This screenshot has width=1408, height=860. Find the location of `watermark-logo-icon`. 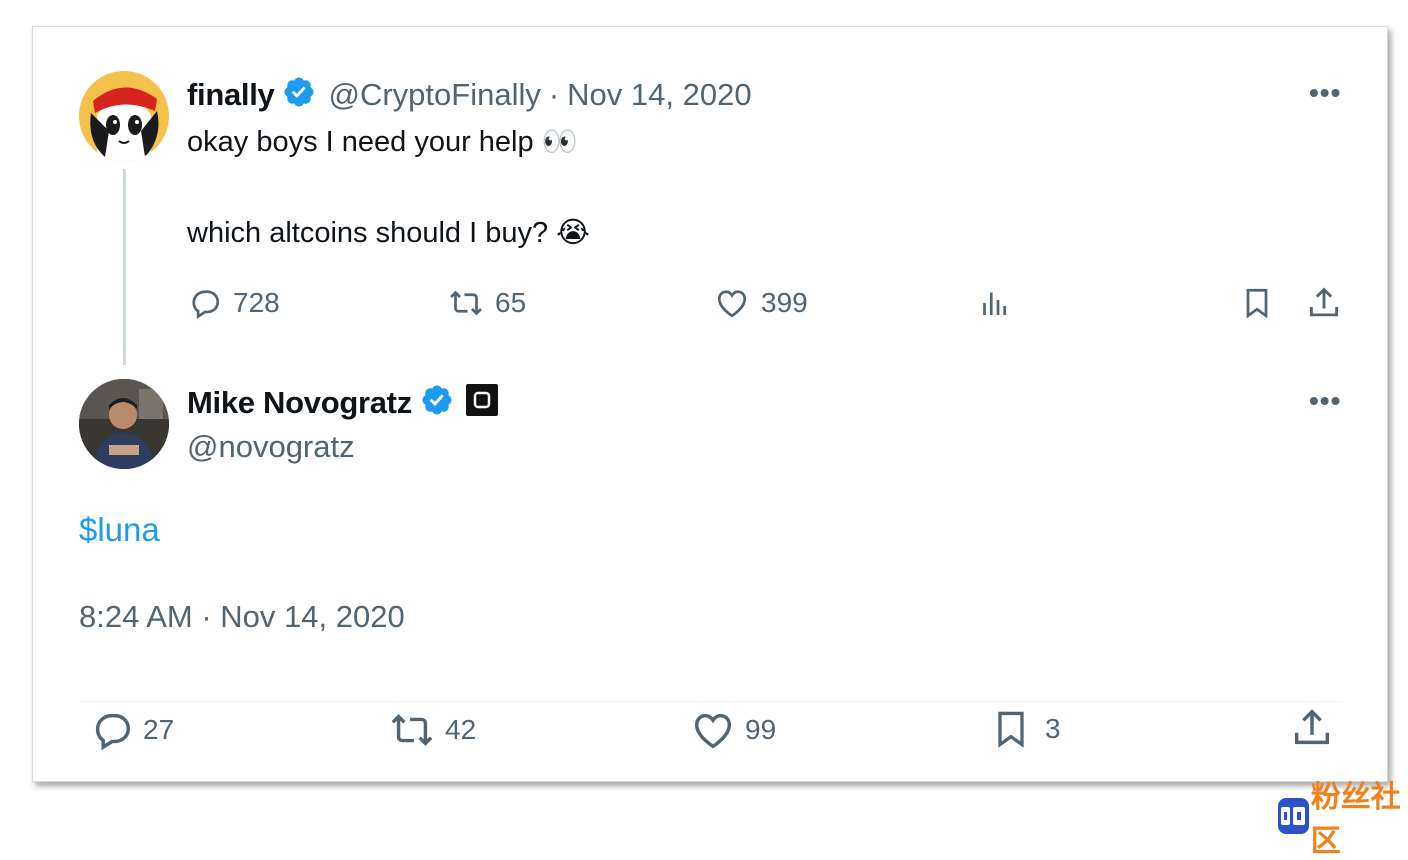

watermark-logo-icon is located at coordinates (1293, 816).